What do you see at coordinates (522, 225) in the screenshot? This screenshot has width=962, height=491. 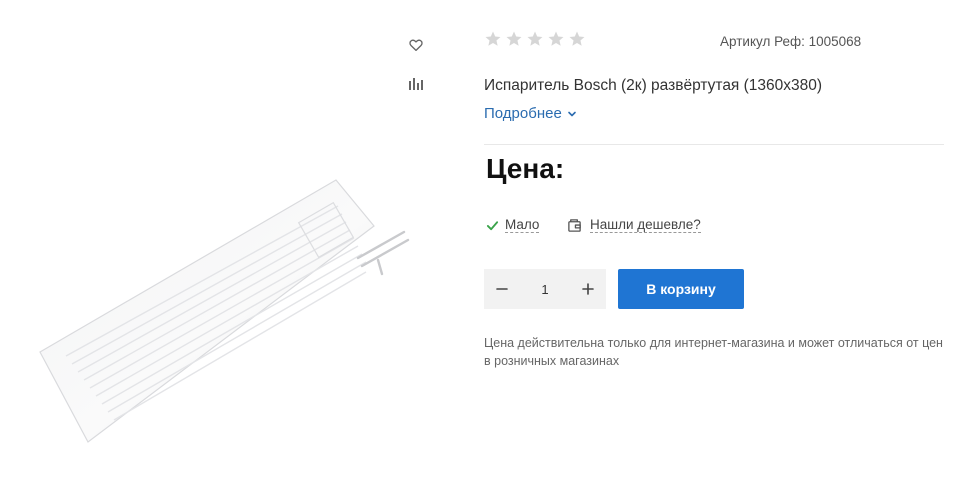 I see `stock-label: Мало` at bounding box center [522, 225].